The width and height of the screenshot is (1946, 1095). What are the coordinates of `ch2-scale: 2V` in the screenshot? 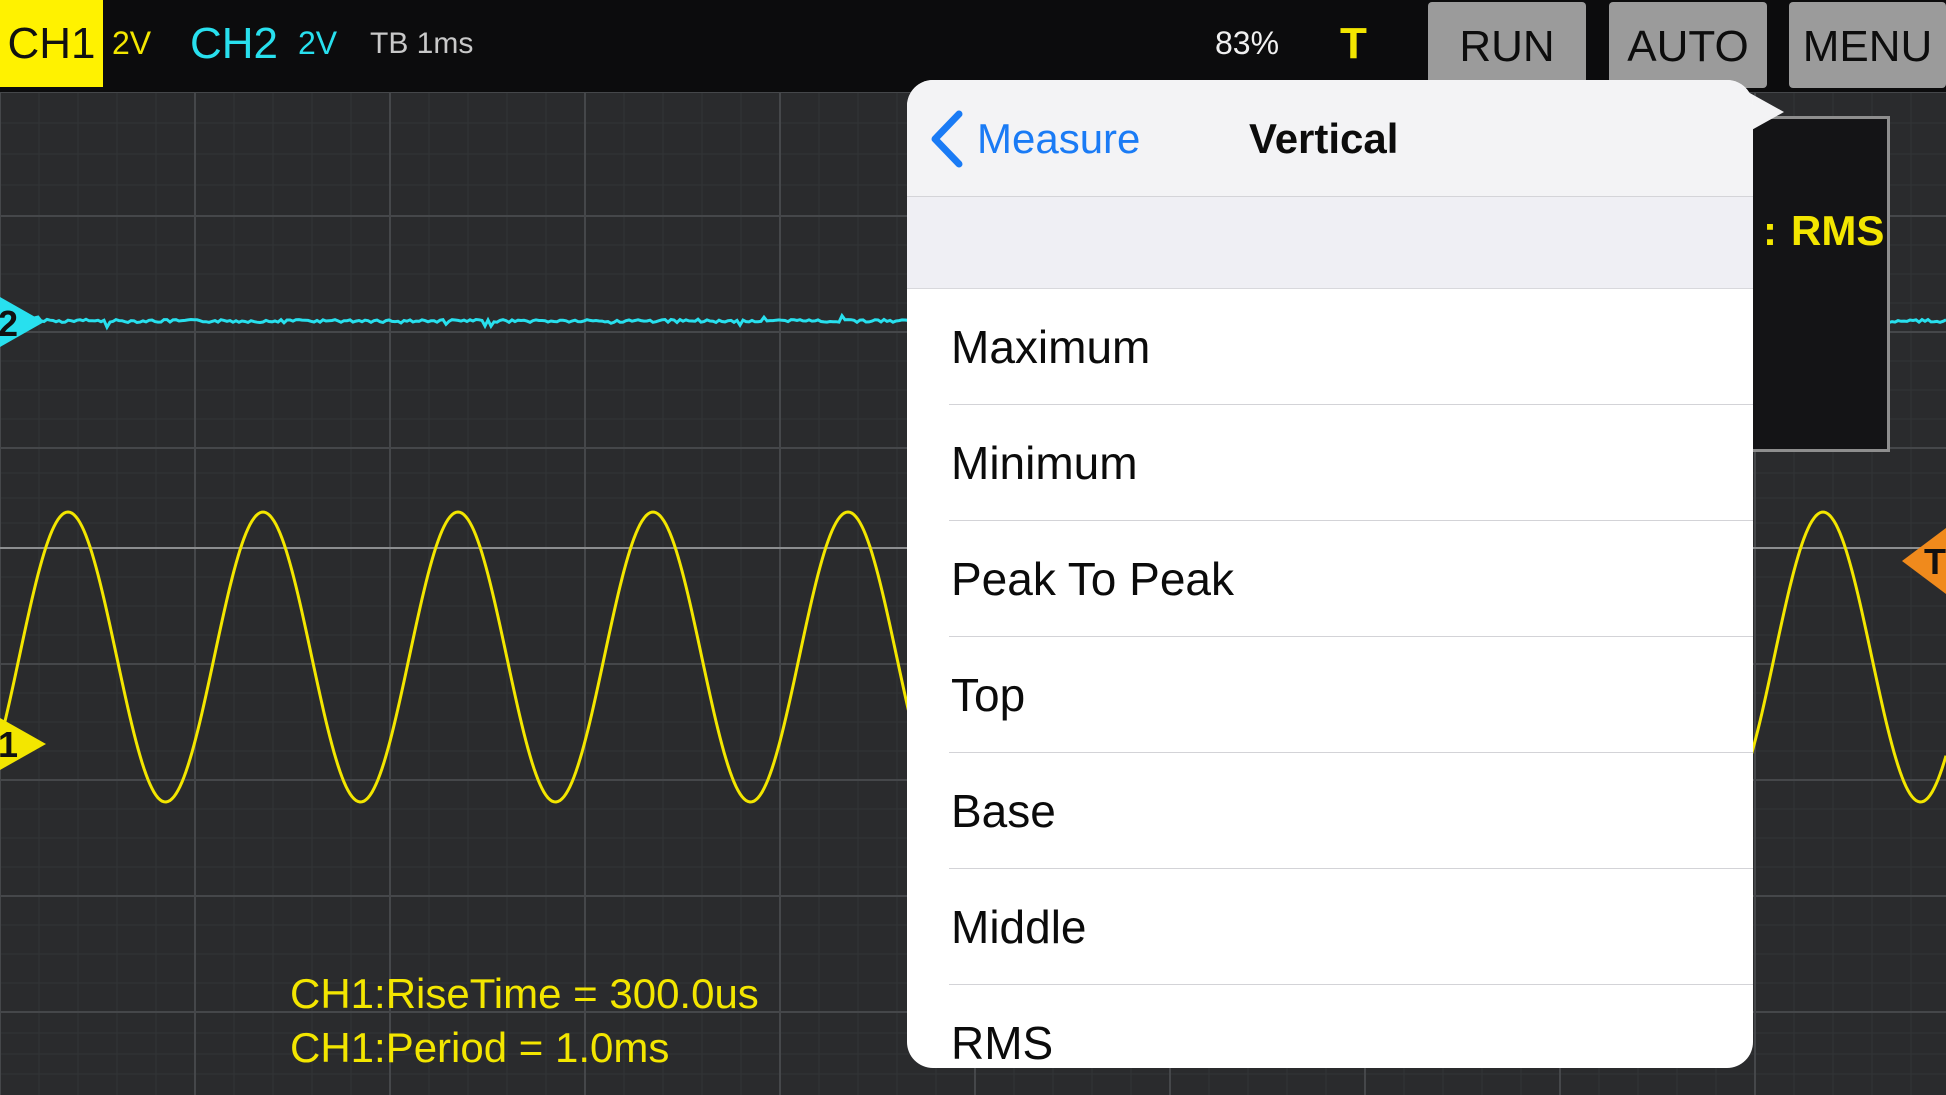 It's located at (317, 43).